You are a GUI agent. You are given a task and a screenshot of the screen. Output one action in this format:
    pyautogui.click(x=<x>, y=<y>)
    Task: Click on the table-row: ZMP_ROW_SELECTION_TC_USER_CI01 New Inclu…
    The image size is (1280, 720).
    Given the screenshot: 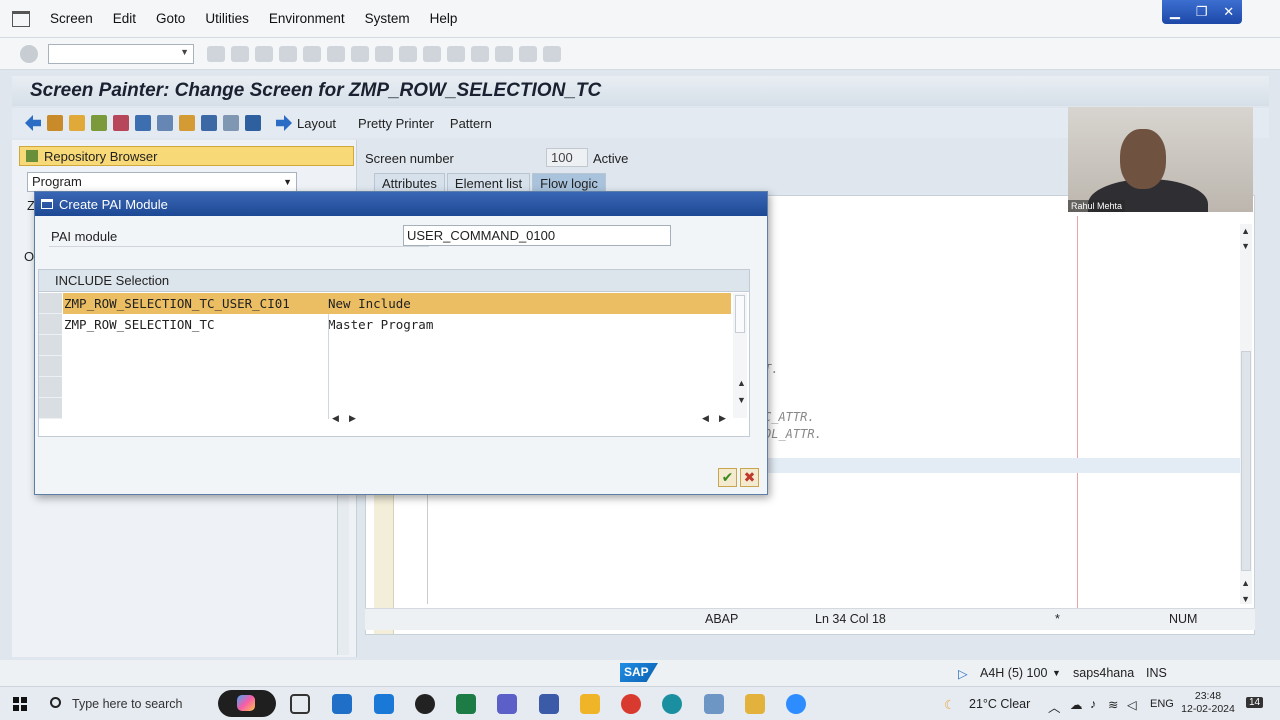 What is the action you would take?
    pyautogui.click(x=397, y=303)
    